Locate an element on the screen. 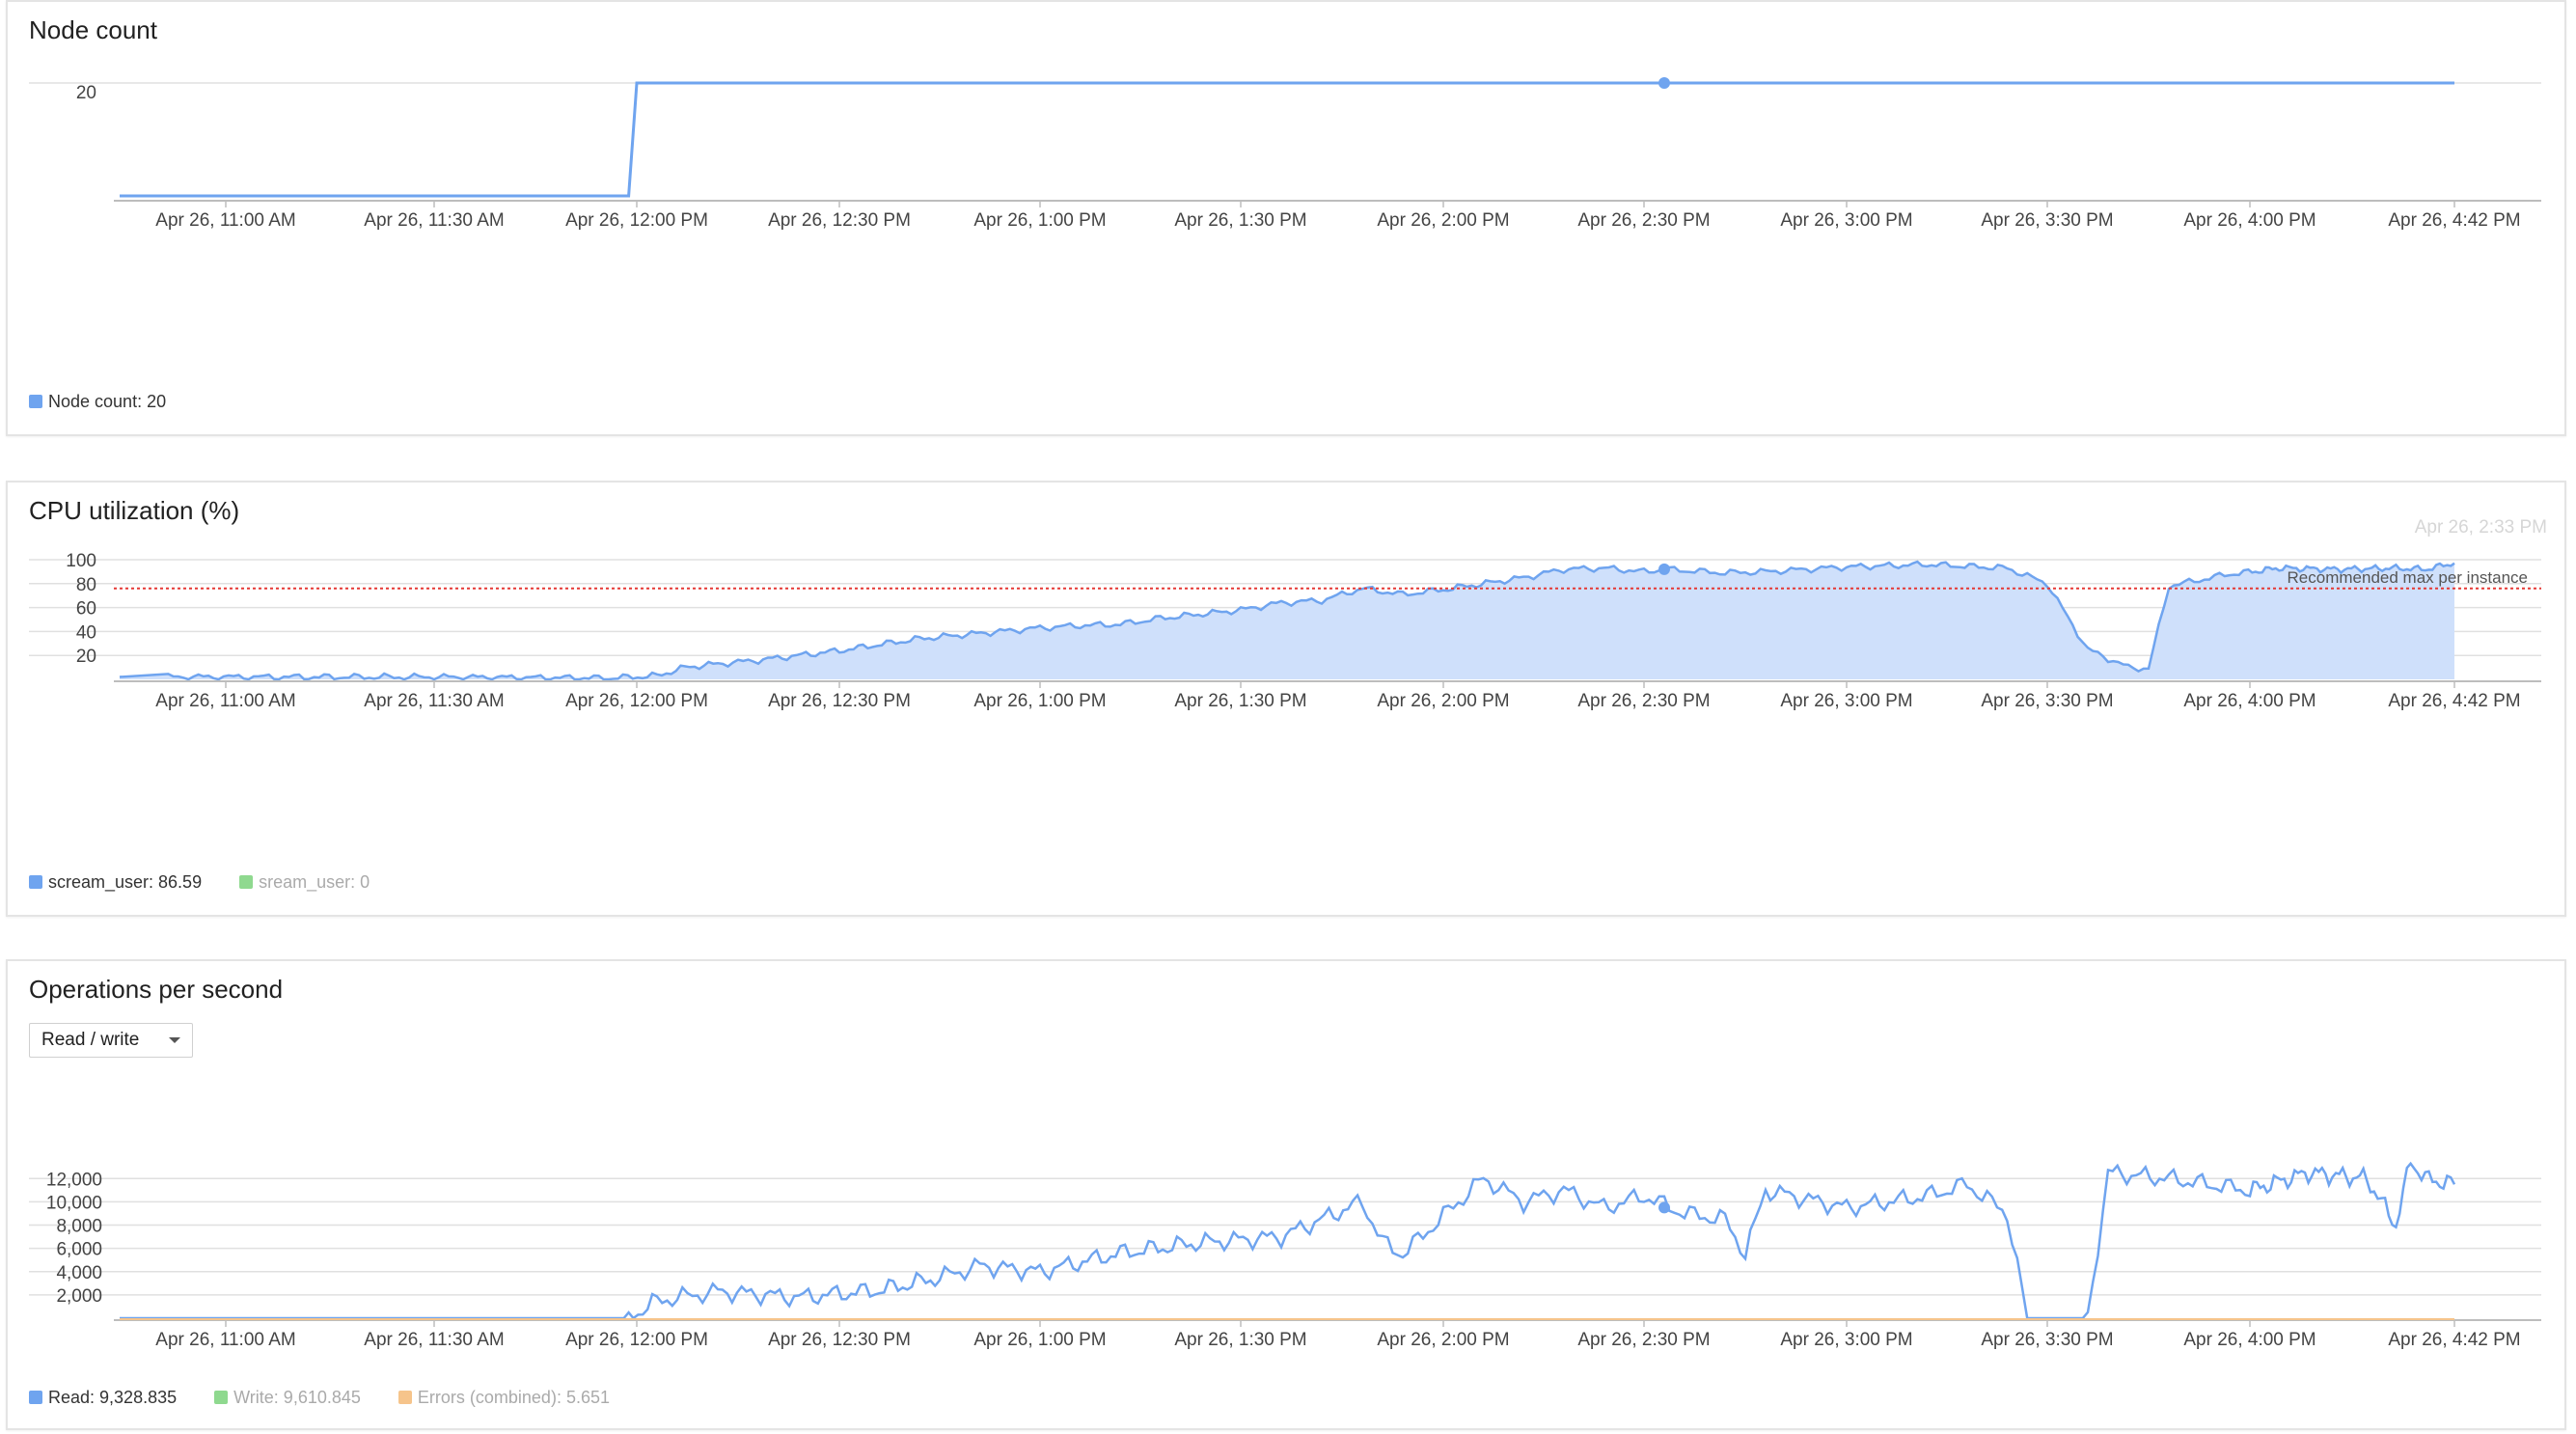 Image resolution: width=2576 pixels, height=1434 pixels. hover-time-label: Apr 26, 2:33 PM is located at coordinates (2481, 527).